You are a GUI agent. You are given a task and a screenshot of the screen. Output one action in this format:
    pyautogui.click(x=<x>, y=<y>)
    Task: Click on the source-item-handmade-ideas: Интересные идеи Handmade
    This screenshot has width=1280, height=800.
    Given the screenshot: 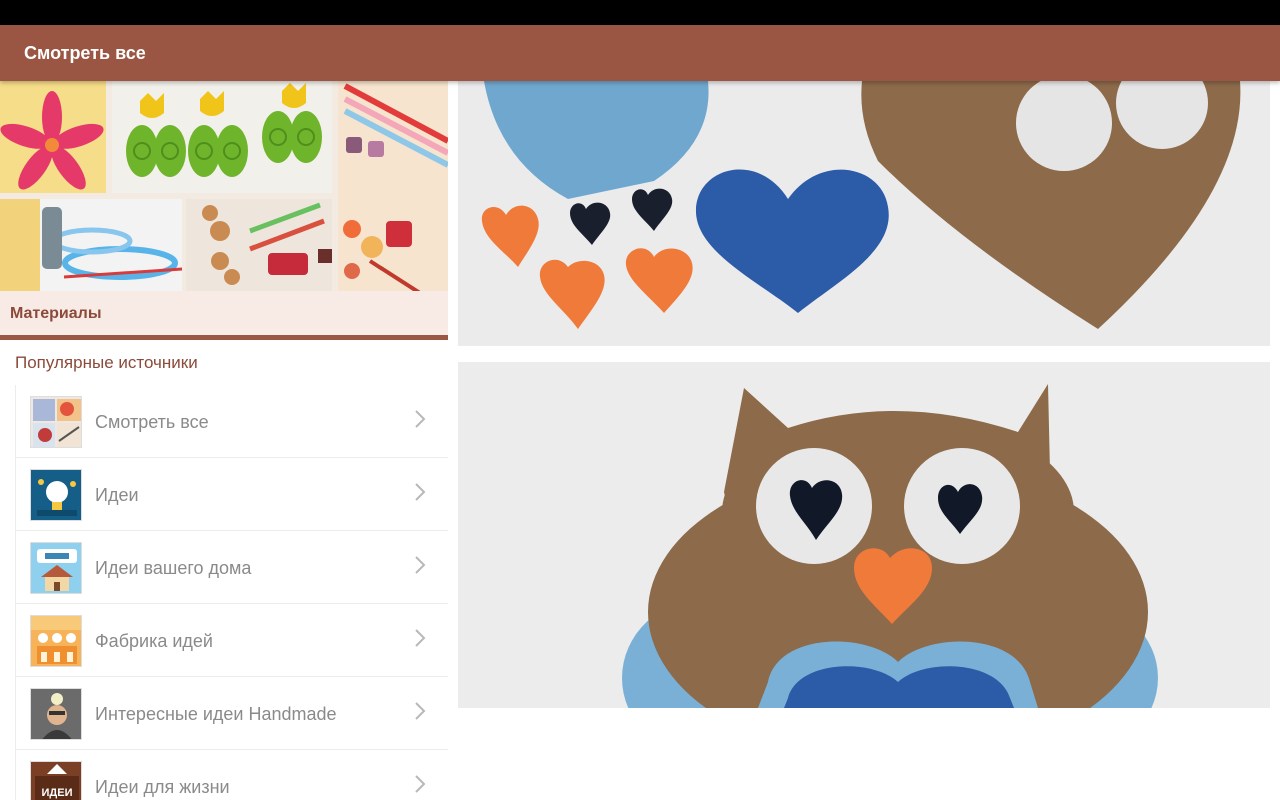 What is the action you would take?
    pyautogui.click(x=231, y=713)
    